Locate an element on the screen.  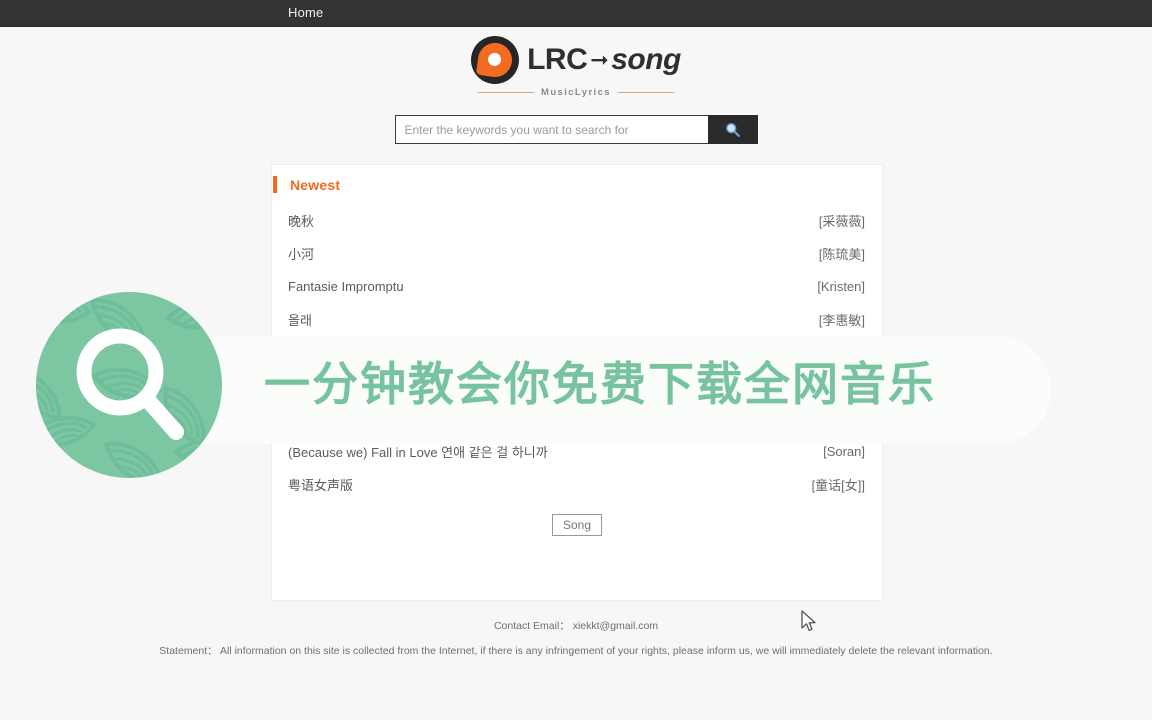
search-icon is located at coordinates (733, 130).